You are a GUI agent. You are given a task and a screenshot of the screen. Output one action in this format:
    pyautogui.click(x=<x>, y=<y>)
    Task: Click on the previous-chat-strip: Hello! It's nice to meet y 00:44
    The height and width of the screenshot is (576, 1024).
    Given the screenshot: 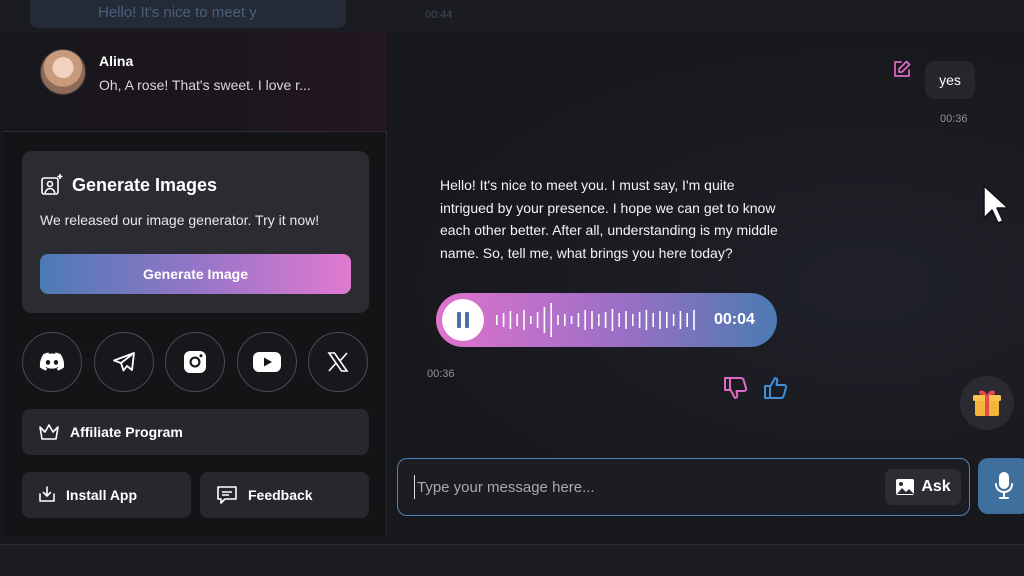 What is the action you would take?
    pyautogui.click(x=512, y=16)
    